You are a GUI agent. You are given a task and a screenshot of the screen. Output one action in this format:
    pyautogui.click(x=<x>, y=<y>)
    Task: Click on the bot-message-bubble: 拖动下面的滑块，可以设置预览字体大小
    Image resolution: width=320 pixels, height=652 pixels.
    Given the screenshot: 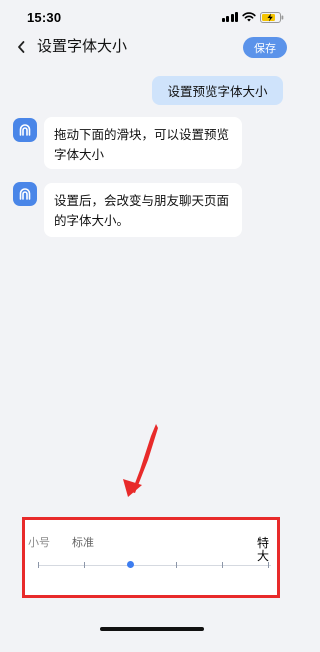 What is the action you would take?
    pyautogui.click(x=143, y=143)
    